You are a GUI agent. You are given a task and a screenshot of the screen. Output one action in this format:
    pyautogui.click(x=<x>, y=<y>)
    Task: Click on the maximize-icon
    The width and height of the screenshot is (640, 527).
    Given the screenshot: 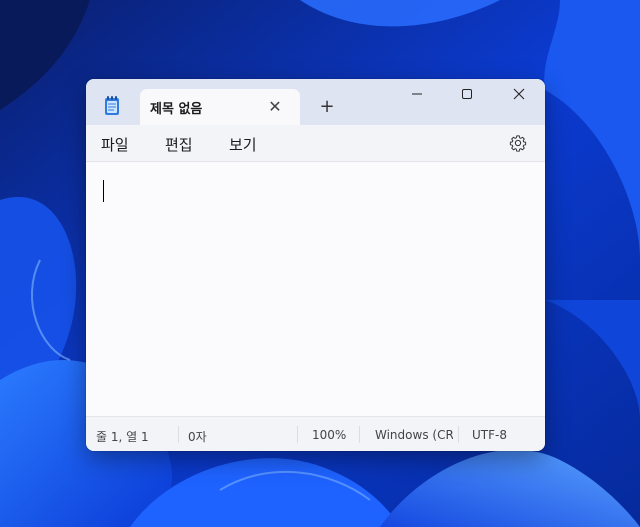 What is the action you would take?
    pyautogui.click(x=467, y=94)
    